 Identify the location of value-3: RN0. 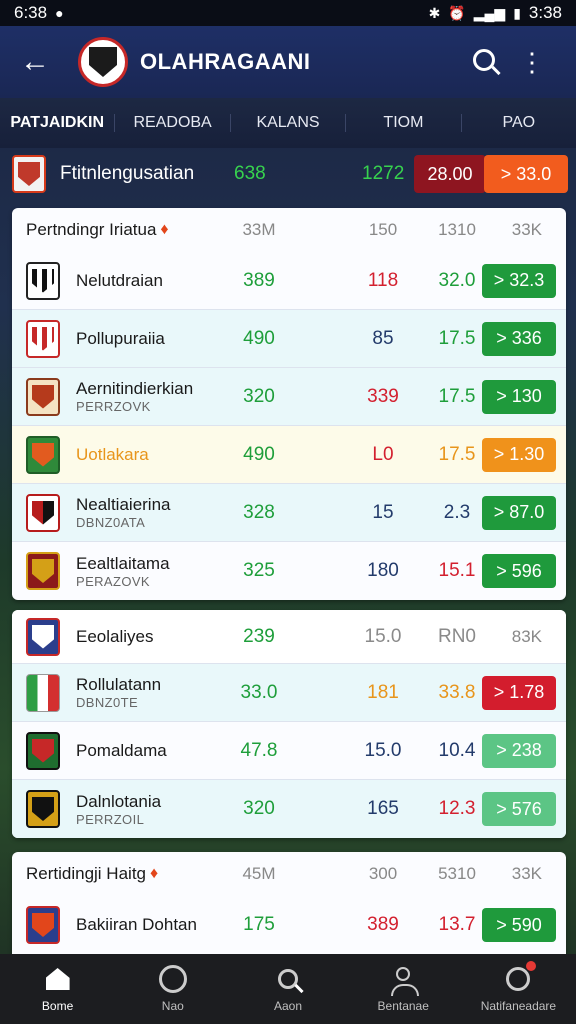
(456, 636).